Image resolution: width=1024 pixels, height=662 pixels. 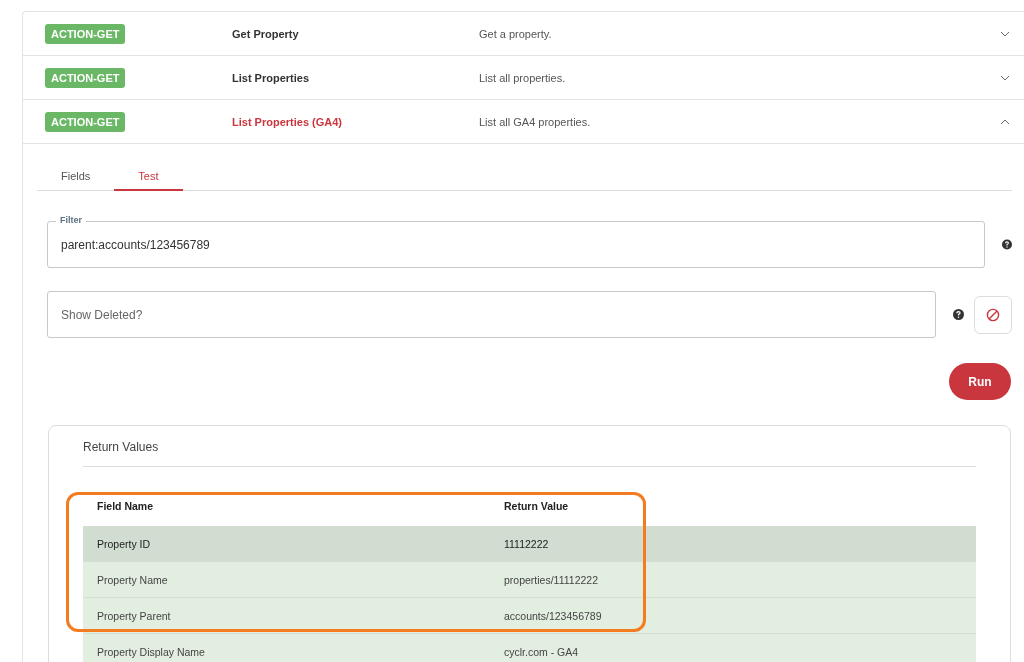 What do you see at coordinates (535, 121) in the screenshot?
I see `action-description: List all GA4 properties.` at bounding box center [535, 121].